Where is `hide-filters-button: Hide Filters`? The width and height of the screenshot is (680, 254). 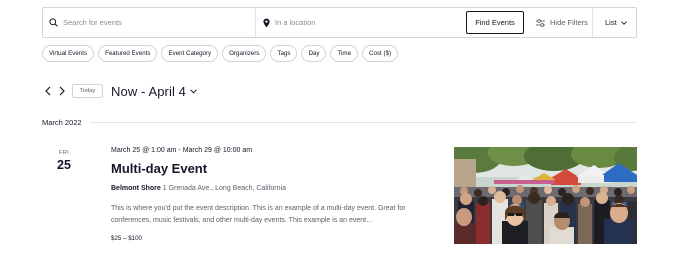
hide-filters-button: Hide Filters is located at coordinates (562, 22).